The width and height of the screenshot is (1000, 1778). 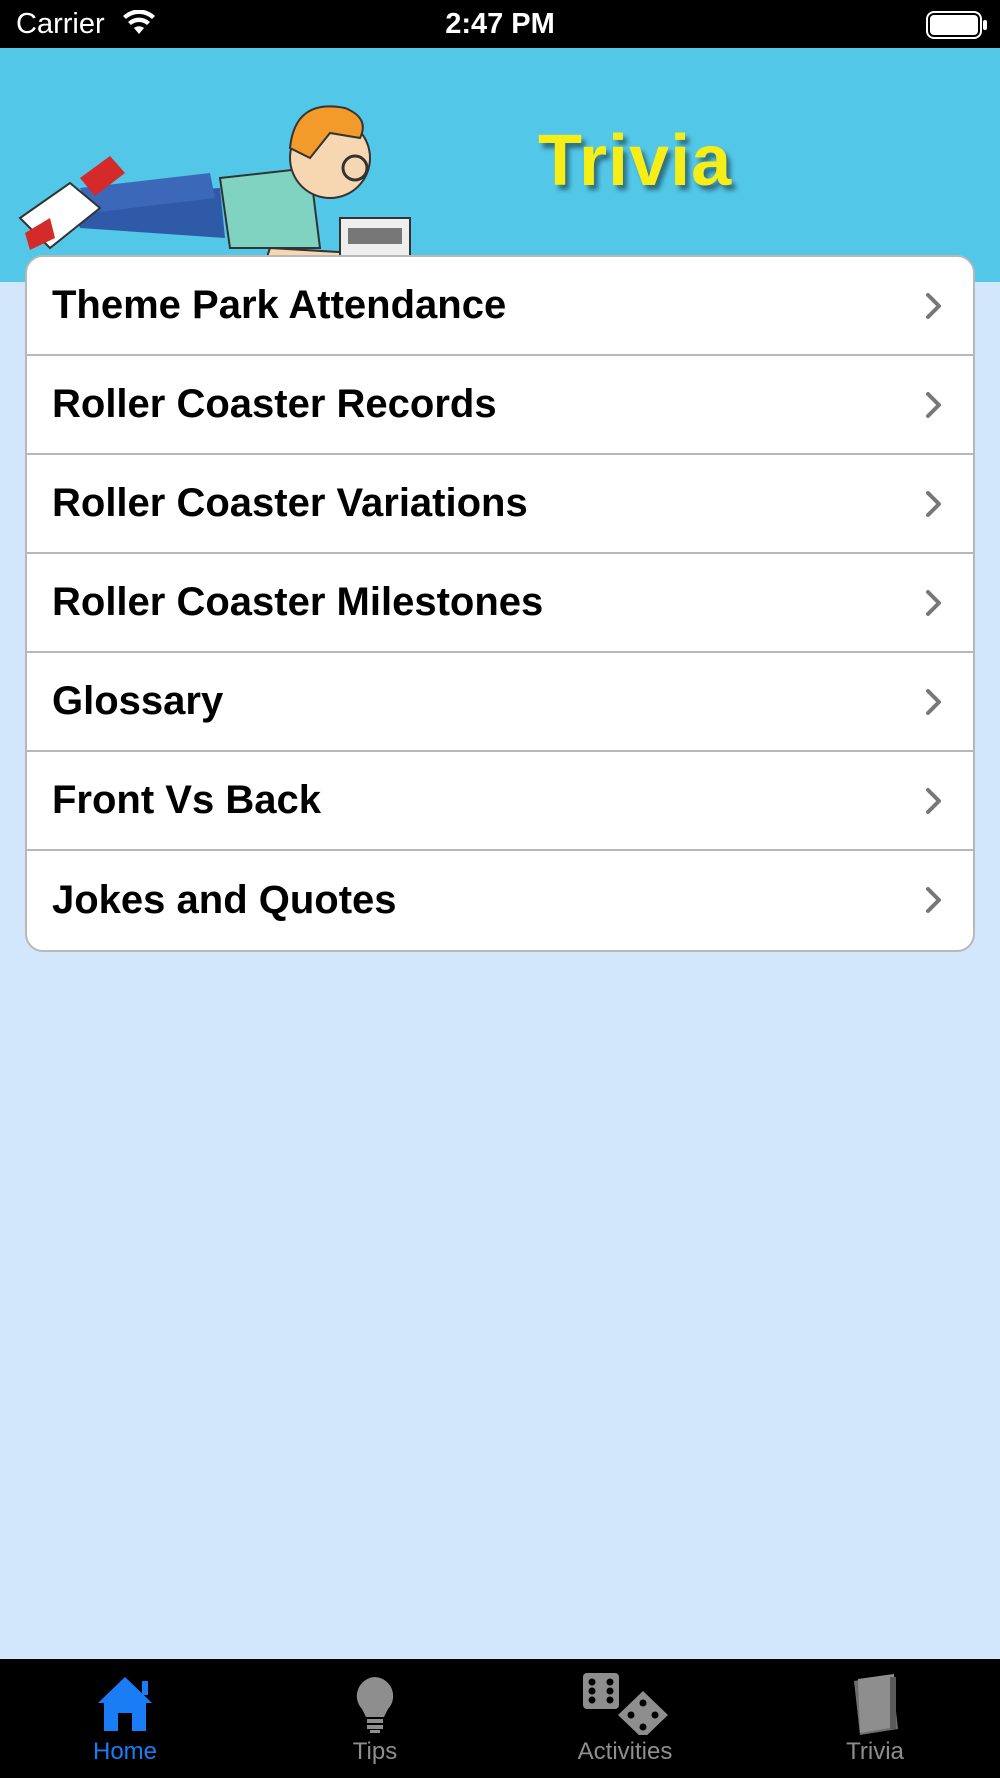 What do you see at coordinates (279, 305) in the screenshot?
I see `list-item-label: Theme Park Attendance` at bounding box center [279, 305].